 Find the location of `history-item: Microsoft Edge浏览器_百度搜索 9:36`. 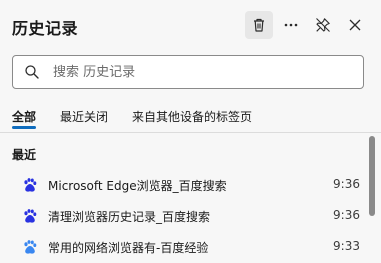

history-item: Microsoft Edge浏览器_百度搜索 9:36 is located at coordinates (188, 185).